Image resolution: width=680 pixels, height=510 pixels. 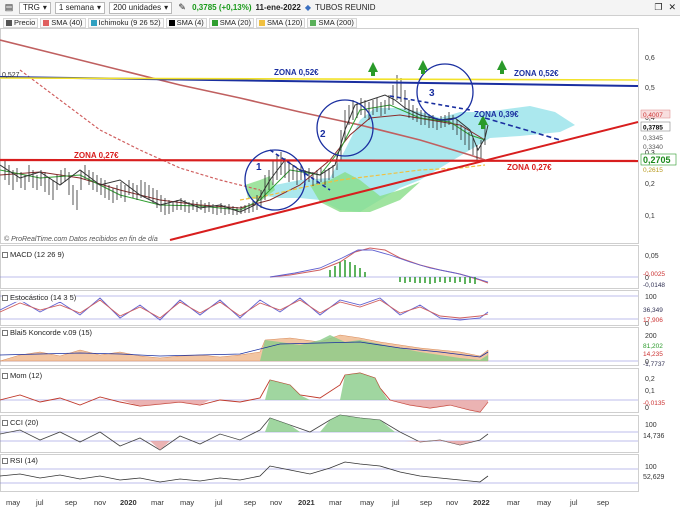 What do you see at coordinates (496, 114) in the screenshot?
I see `zona-039-label: ZONA 0,39€` at bounding box center [496, 114].